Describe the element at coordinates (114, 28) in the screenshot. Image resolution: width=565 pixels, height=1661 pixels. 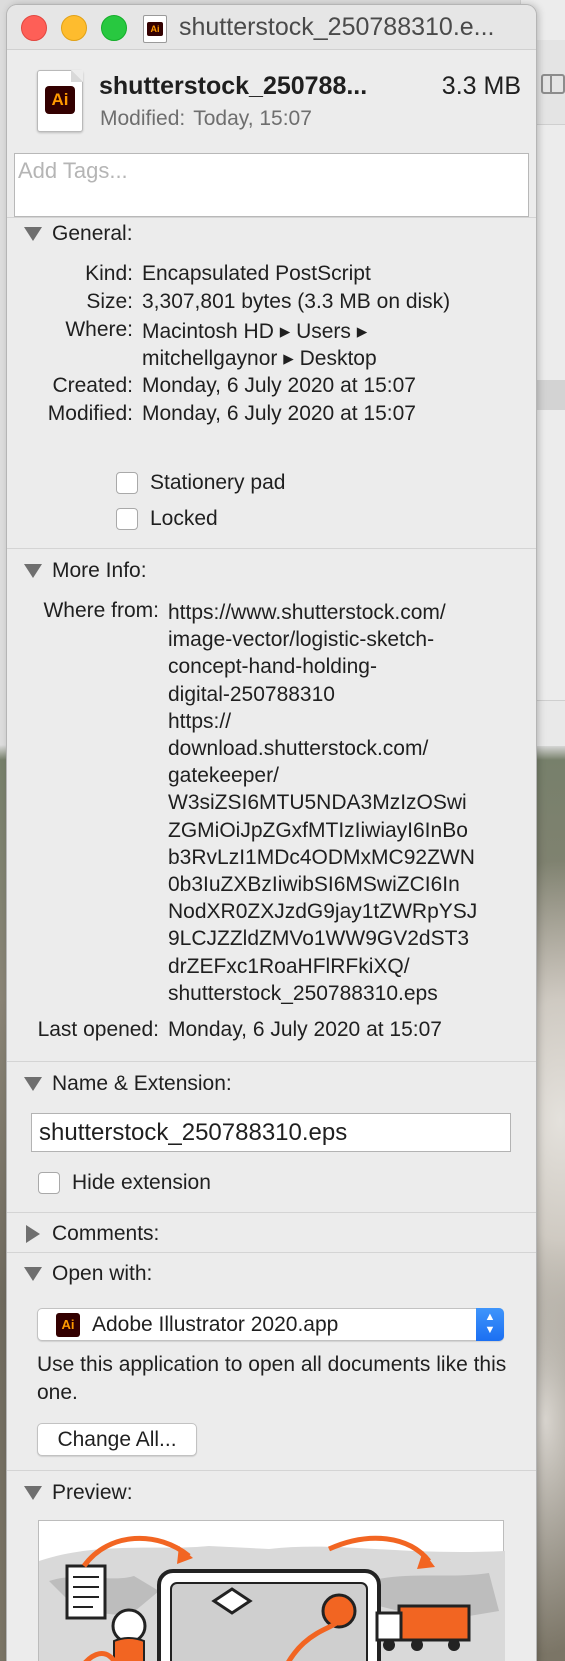
I see `zoom-button` at that location.